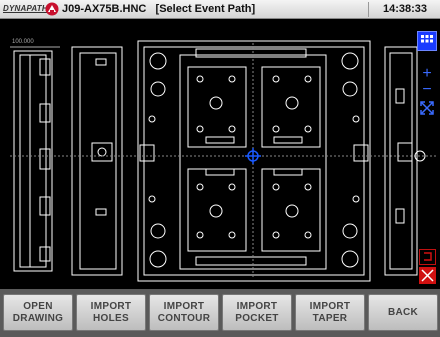 This screenshot has width=440, height=337. I want to click on clear-button, so click(427, 275).